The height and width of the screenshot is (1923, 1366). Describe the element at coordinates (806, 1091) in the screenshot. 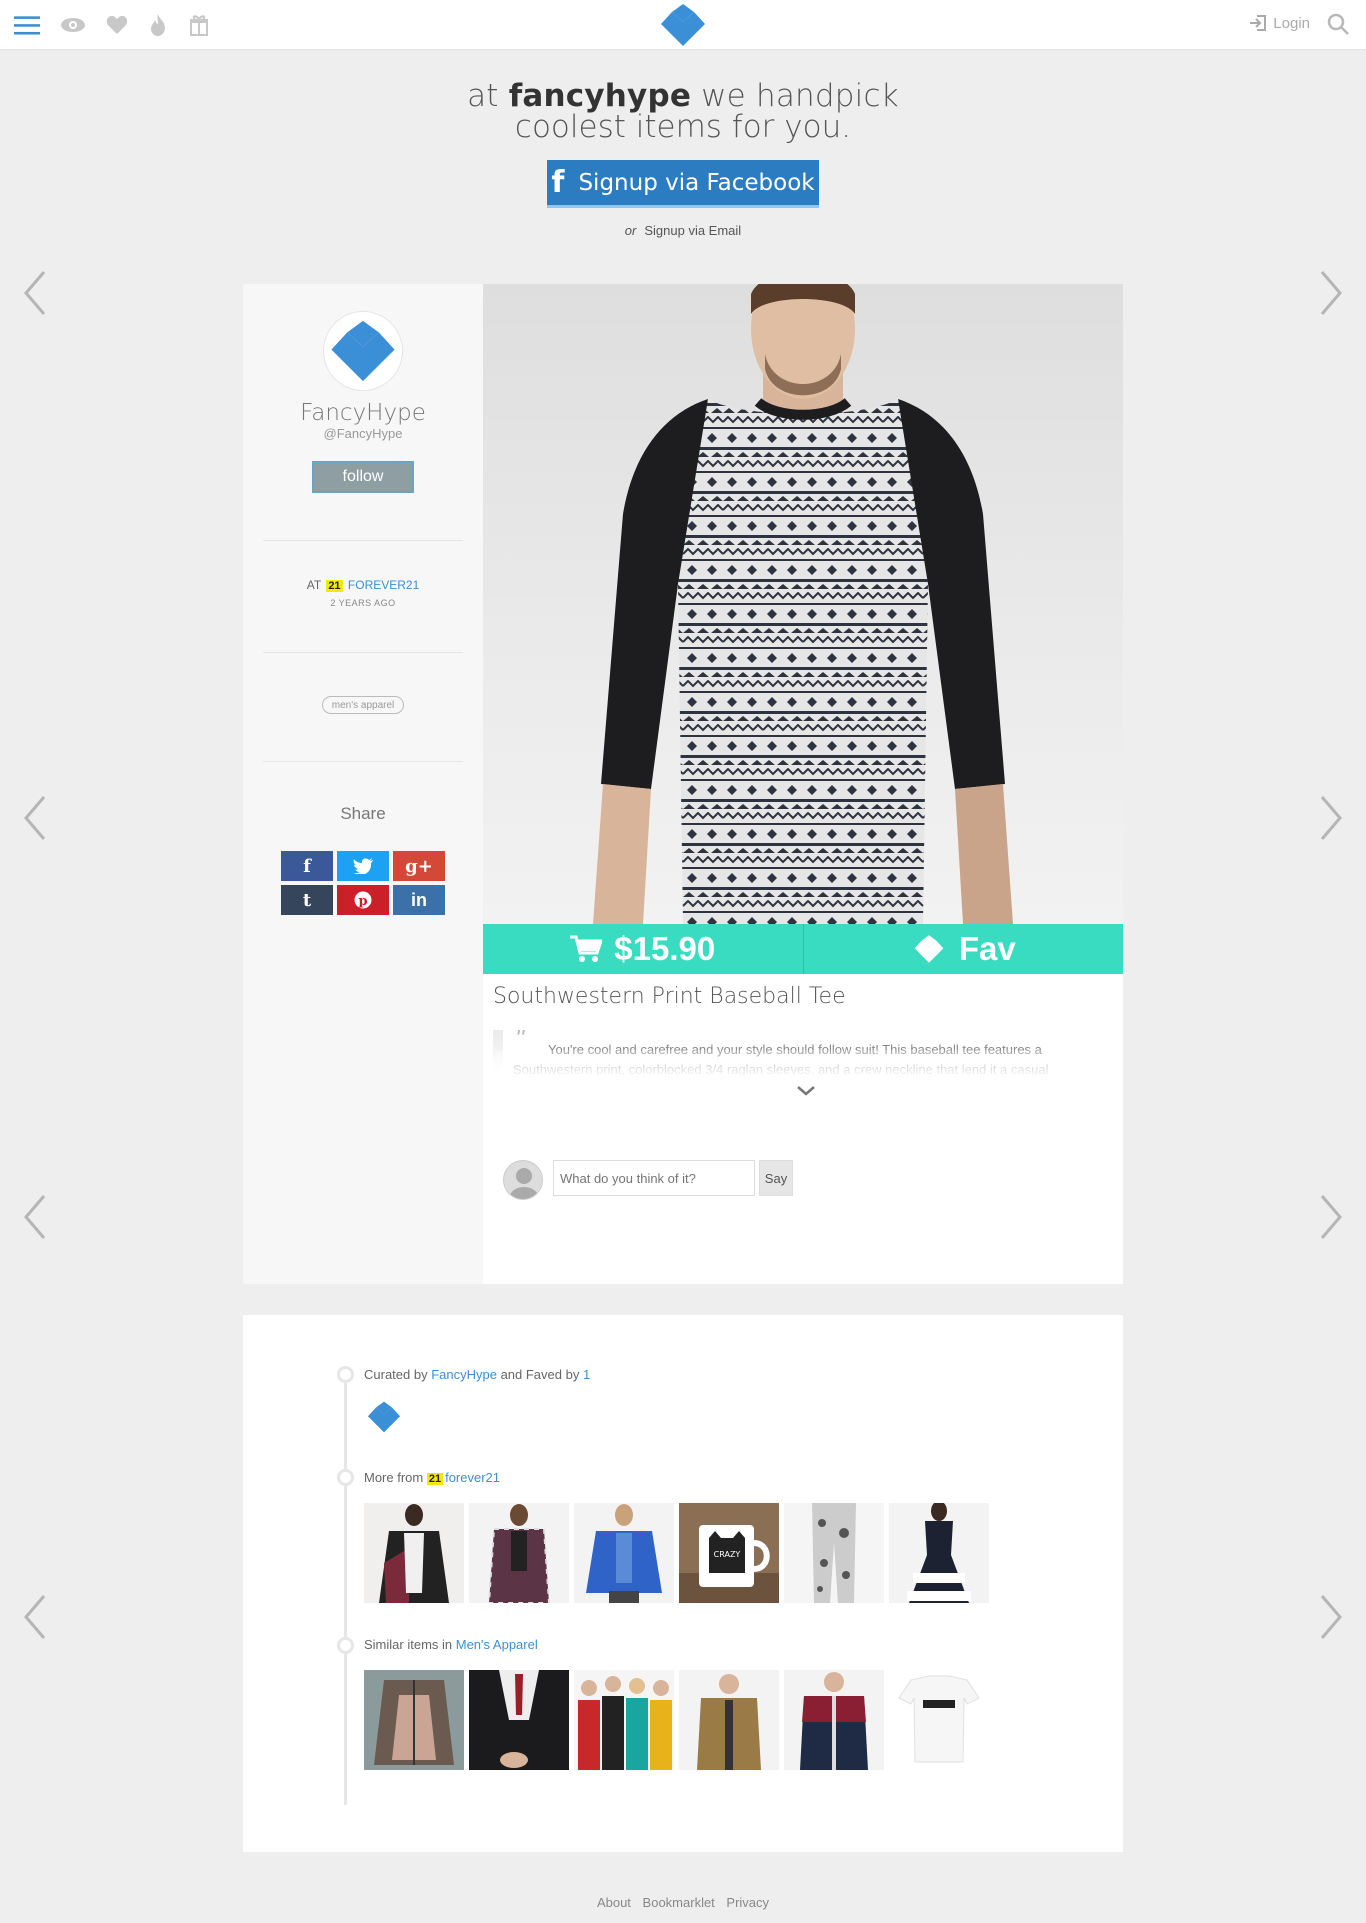

I see `expand-chevron-icon` at that location.